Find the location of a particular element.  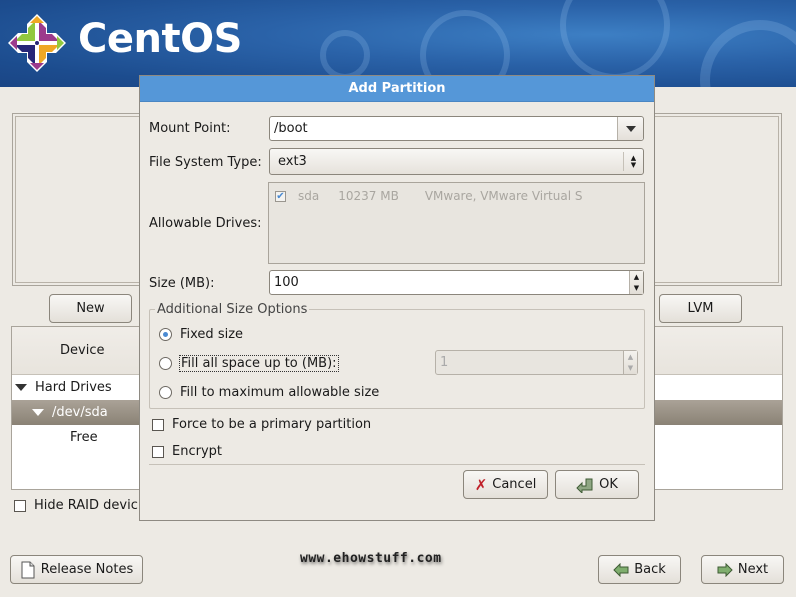

mount-point-combo: /boot is located at coordinates (456, 128).